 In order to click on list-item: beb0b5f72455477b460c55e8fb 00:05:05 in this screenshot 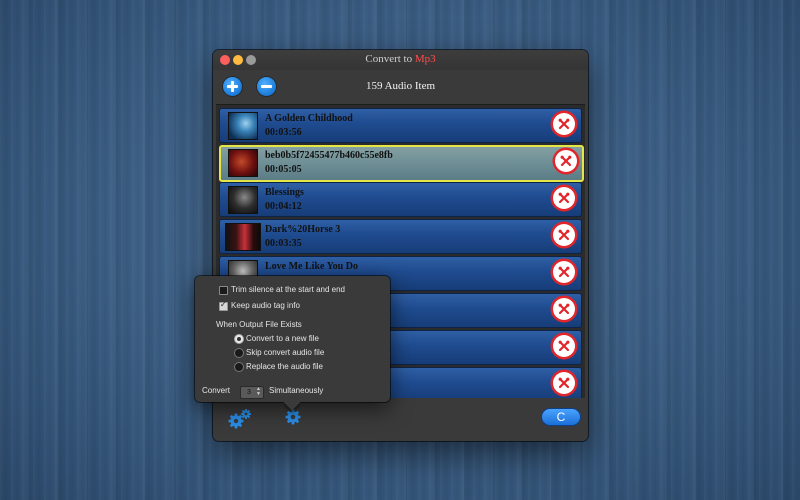, I will do `click(401, 163)`.